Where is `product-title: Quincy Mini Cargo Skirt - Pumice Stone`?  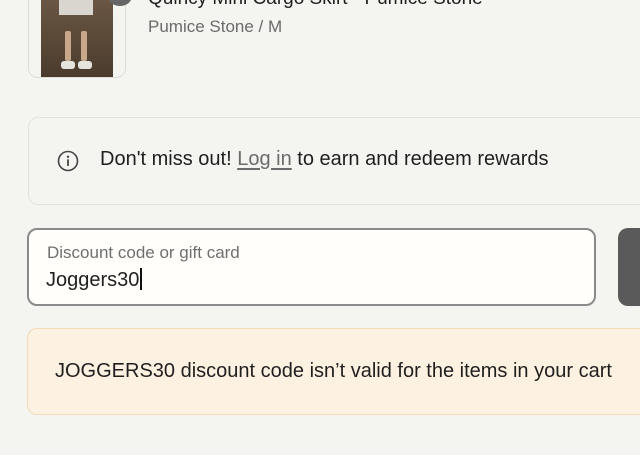 product-title: Quincy Mini Cargo Skirt - Pumice Stone is located at coordinates (315, 5).